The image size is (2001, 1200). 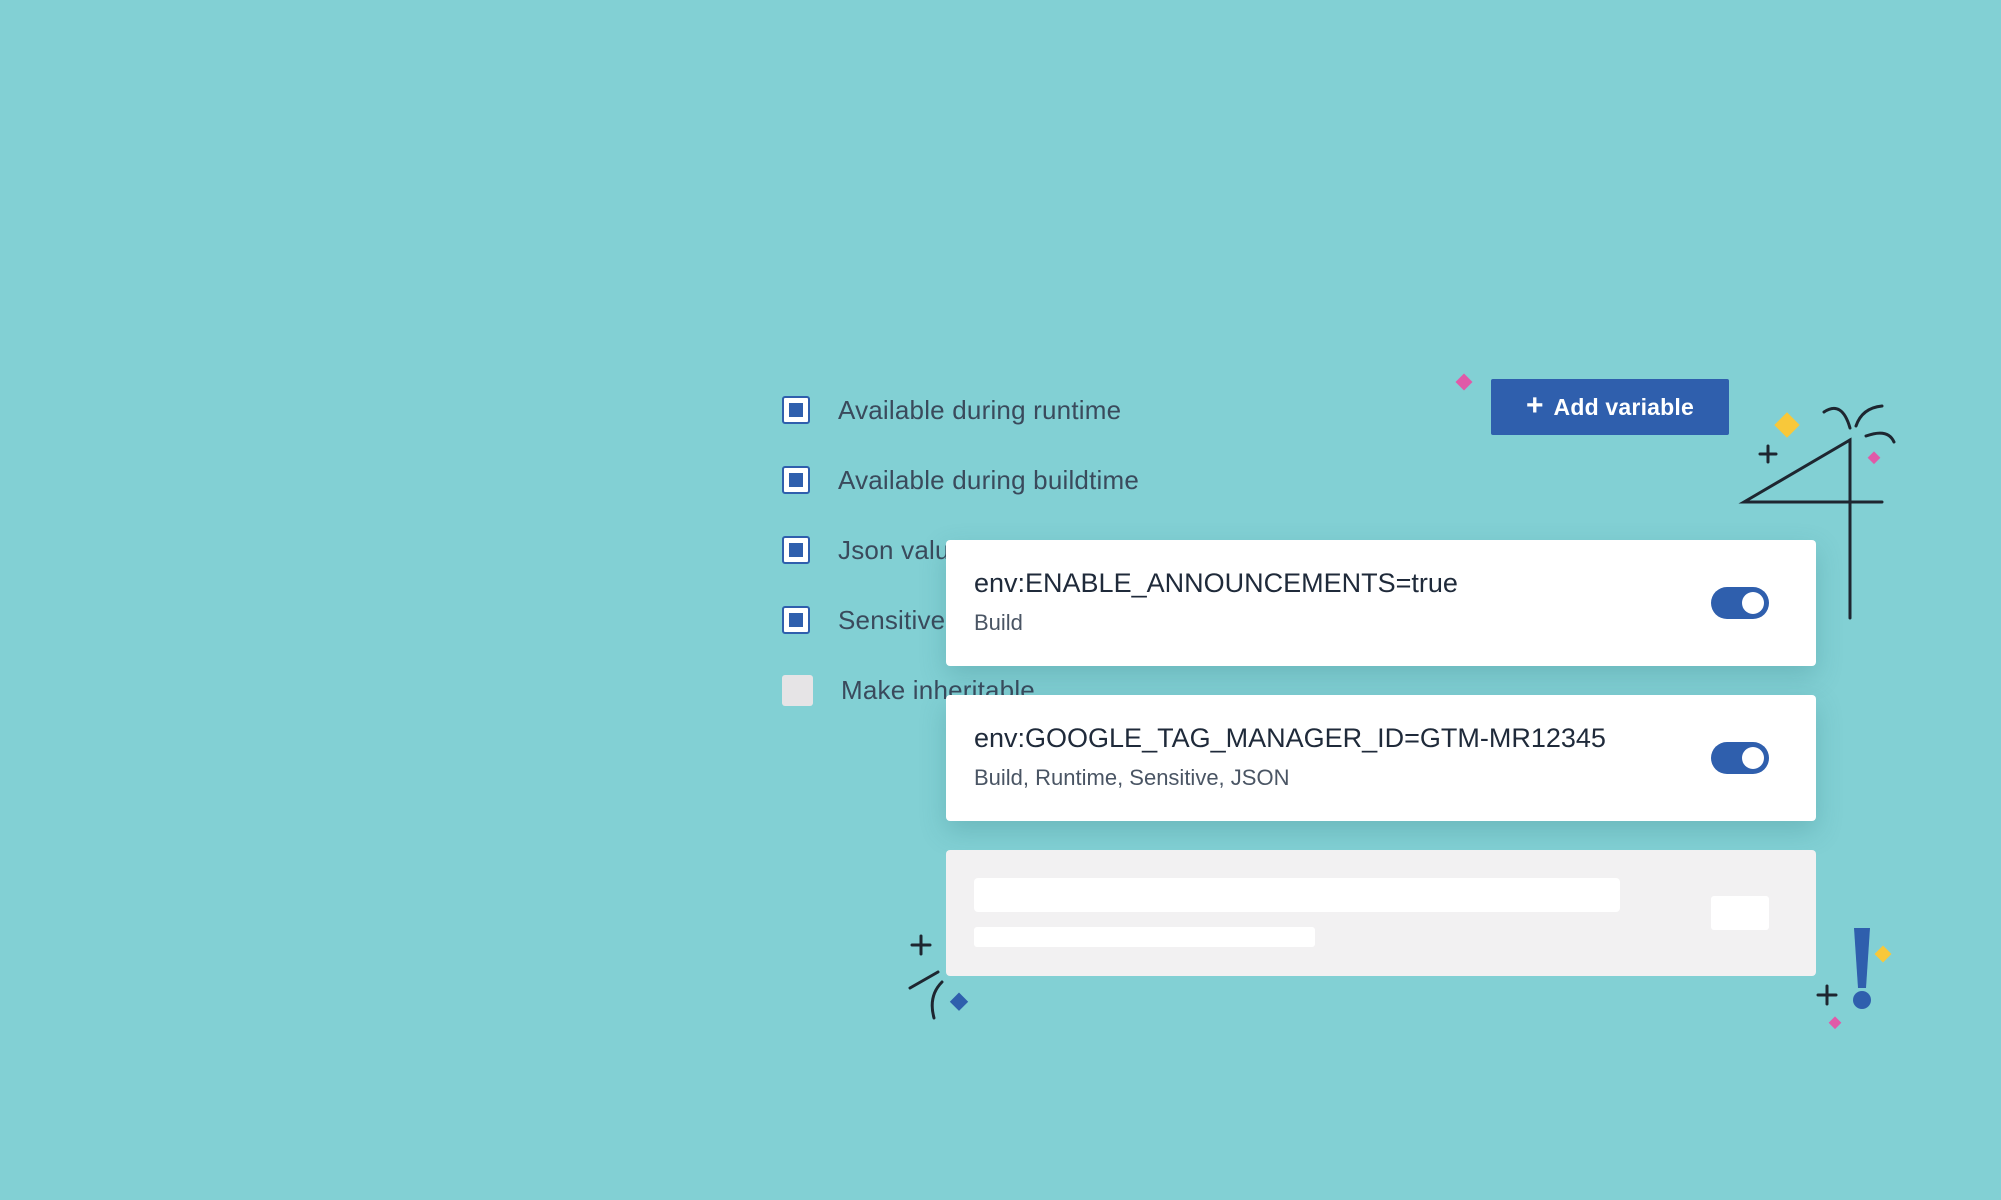 What do you see at coordinates (1132, 777) in the screenshot?
I see `variable-scope: Build, Runtime, Sensitive, JSON` at bounding box center [1132, 777].